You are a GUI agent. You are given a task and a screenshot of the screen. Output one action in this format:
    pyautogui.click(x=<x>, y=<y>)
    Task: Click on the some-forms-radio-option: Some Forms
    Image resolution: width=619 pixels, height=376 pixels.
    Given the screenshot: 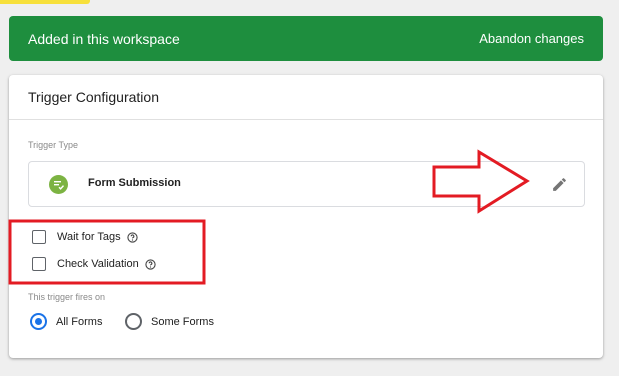 What is the action you would take?
    pyautogui.click(x=169, y=321)
    